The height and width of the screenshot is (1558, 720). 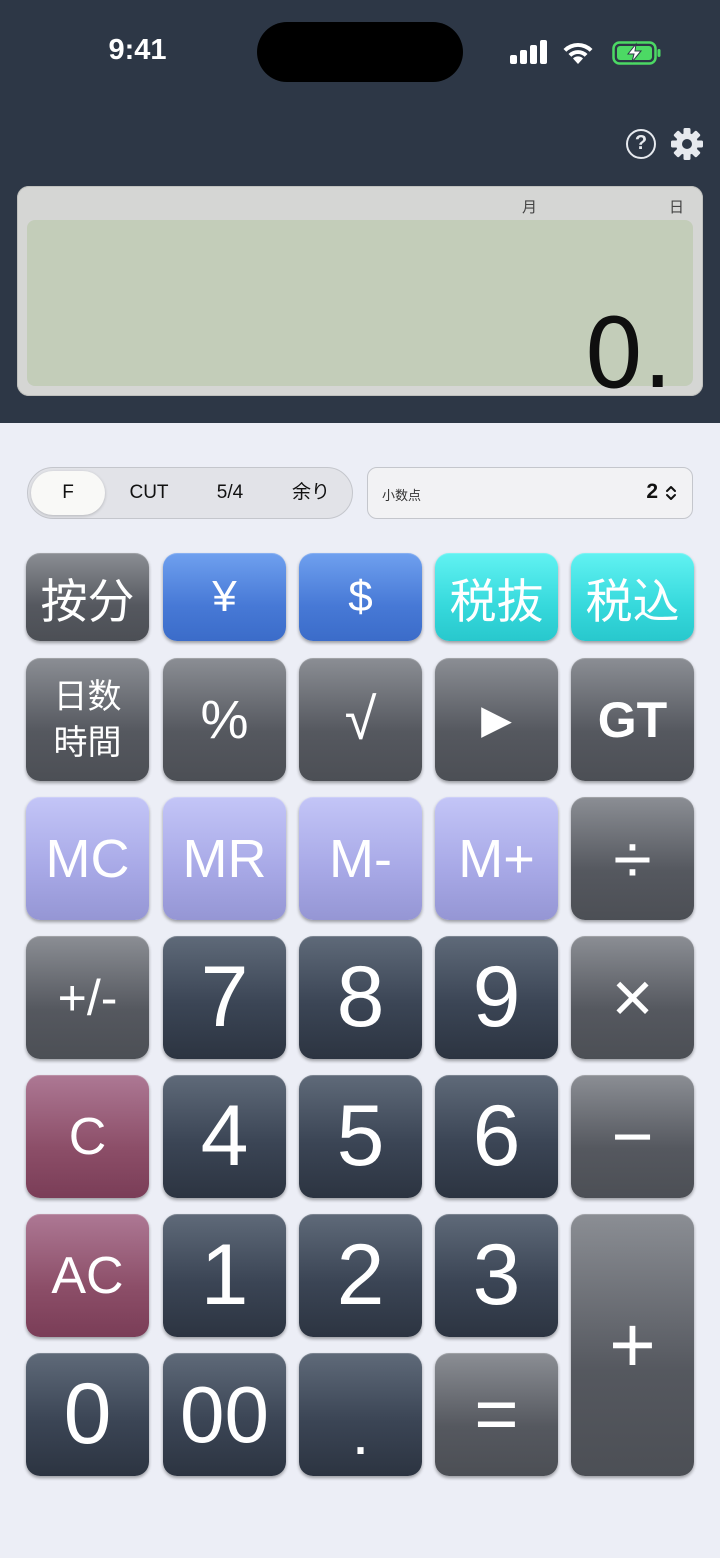 What do you see at coordinates (360, 997) in the screenshot?
I see `digit-8-button: 8` at bounding box center [360, 997].